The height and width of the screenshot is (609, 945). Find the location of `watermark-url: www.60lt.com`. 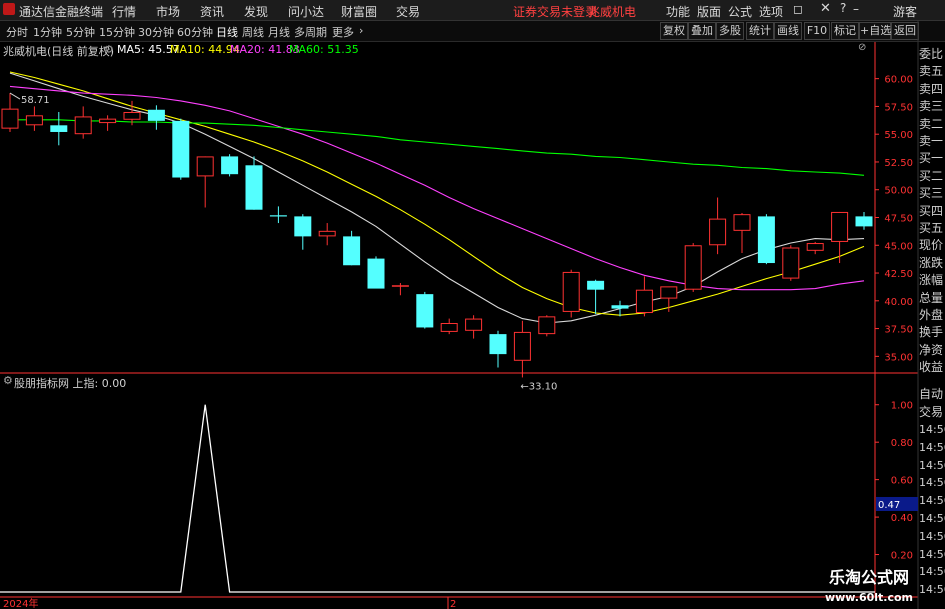

watermark-url: www.60lt.com is located at coordinates (869, 597).